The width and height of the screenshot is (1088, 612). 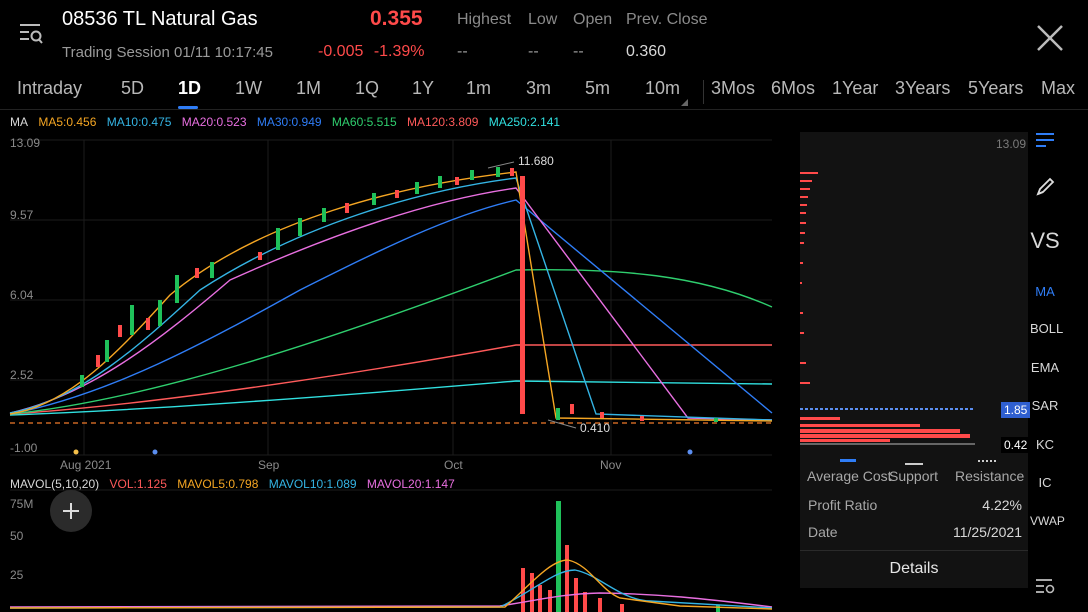 I want to click on price-axis-label: 13.09, so click(x=25, y=143).